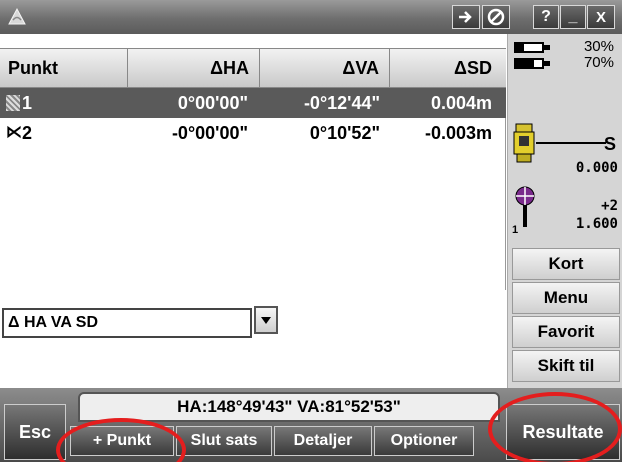  I want to click on table-row: ⋉ 2 -0°00'00" 0°10'52" -0.003m, so click(253, 133).